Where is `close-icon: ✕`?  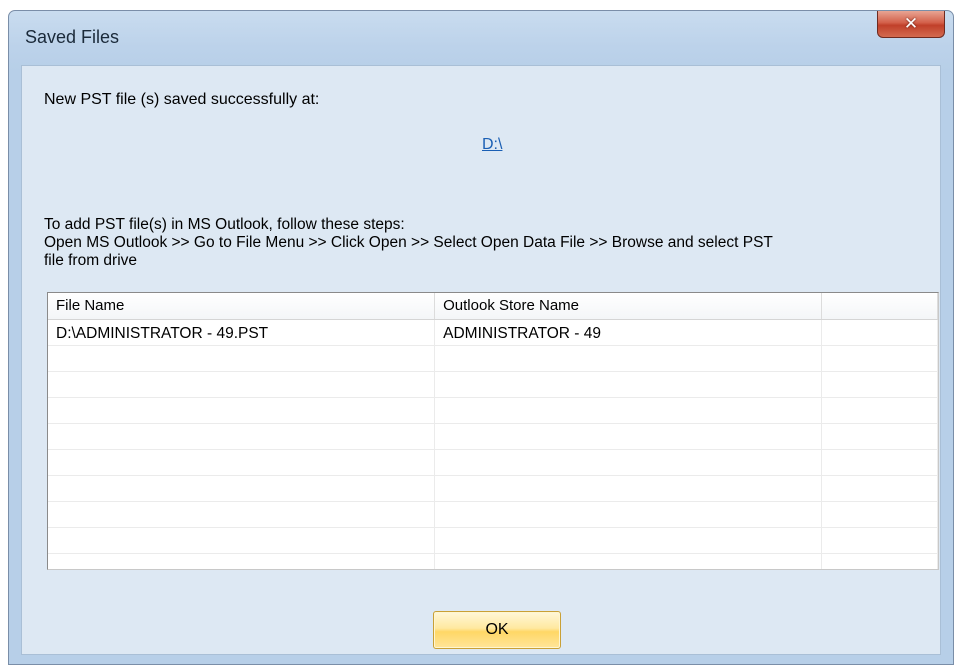
close-icon: ✕ is located at coordinates (911, 23).